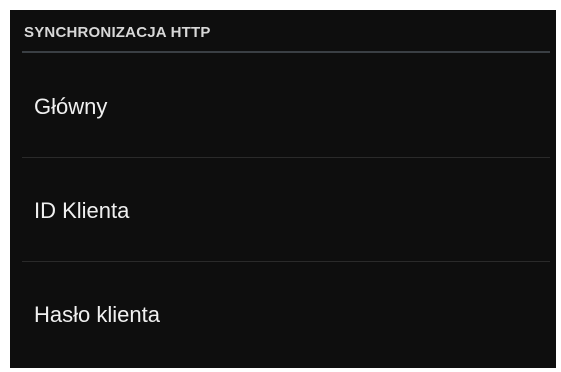 This screenshot has width=561, height=372. Describe the element at coordinates (117, 32) in the screenshot. I see `section-title: SYNCHRONIZACJA HTTP` at that location.